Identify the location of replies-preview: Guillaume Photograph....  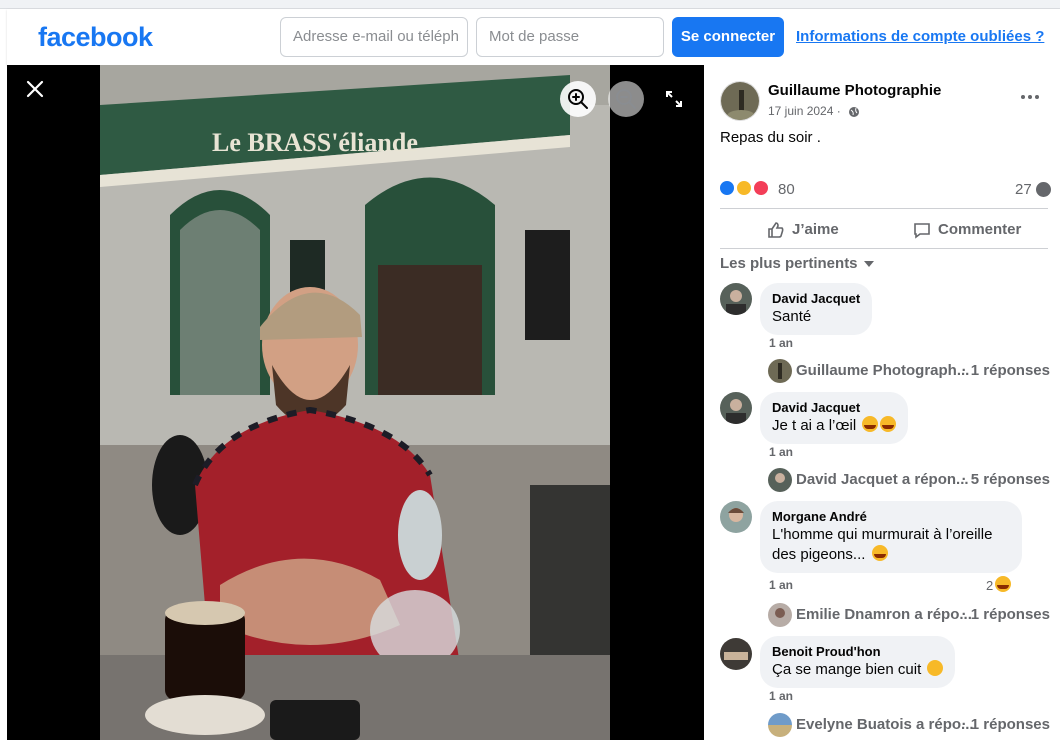
(883, 370).